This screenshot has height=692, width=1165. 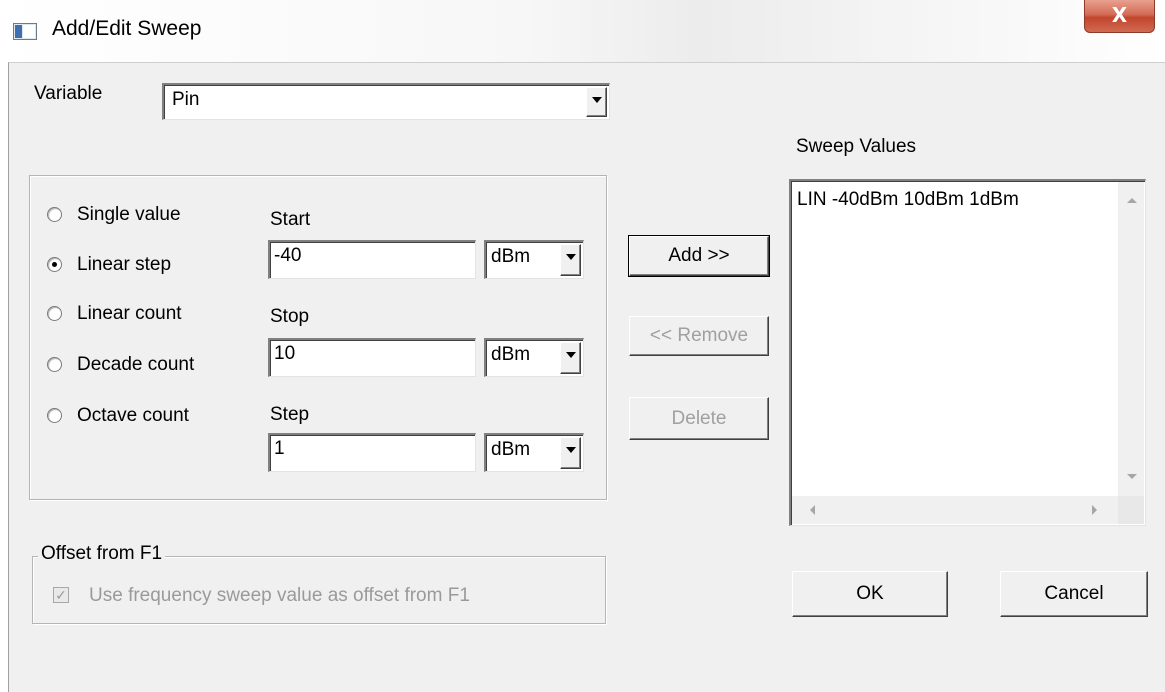 What do you see at coordinates (288, 255) in the screenshot?
I see `start-value: -40` at bounding box center [288, 255].